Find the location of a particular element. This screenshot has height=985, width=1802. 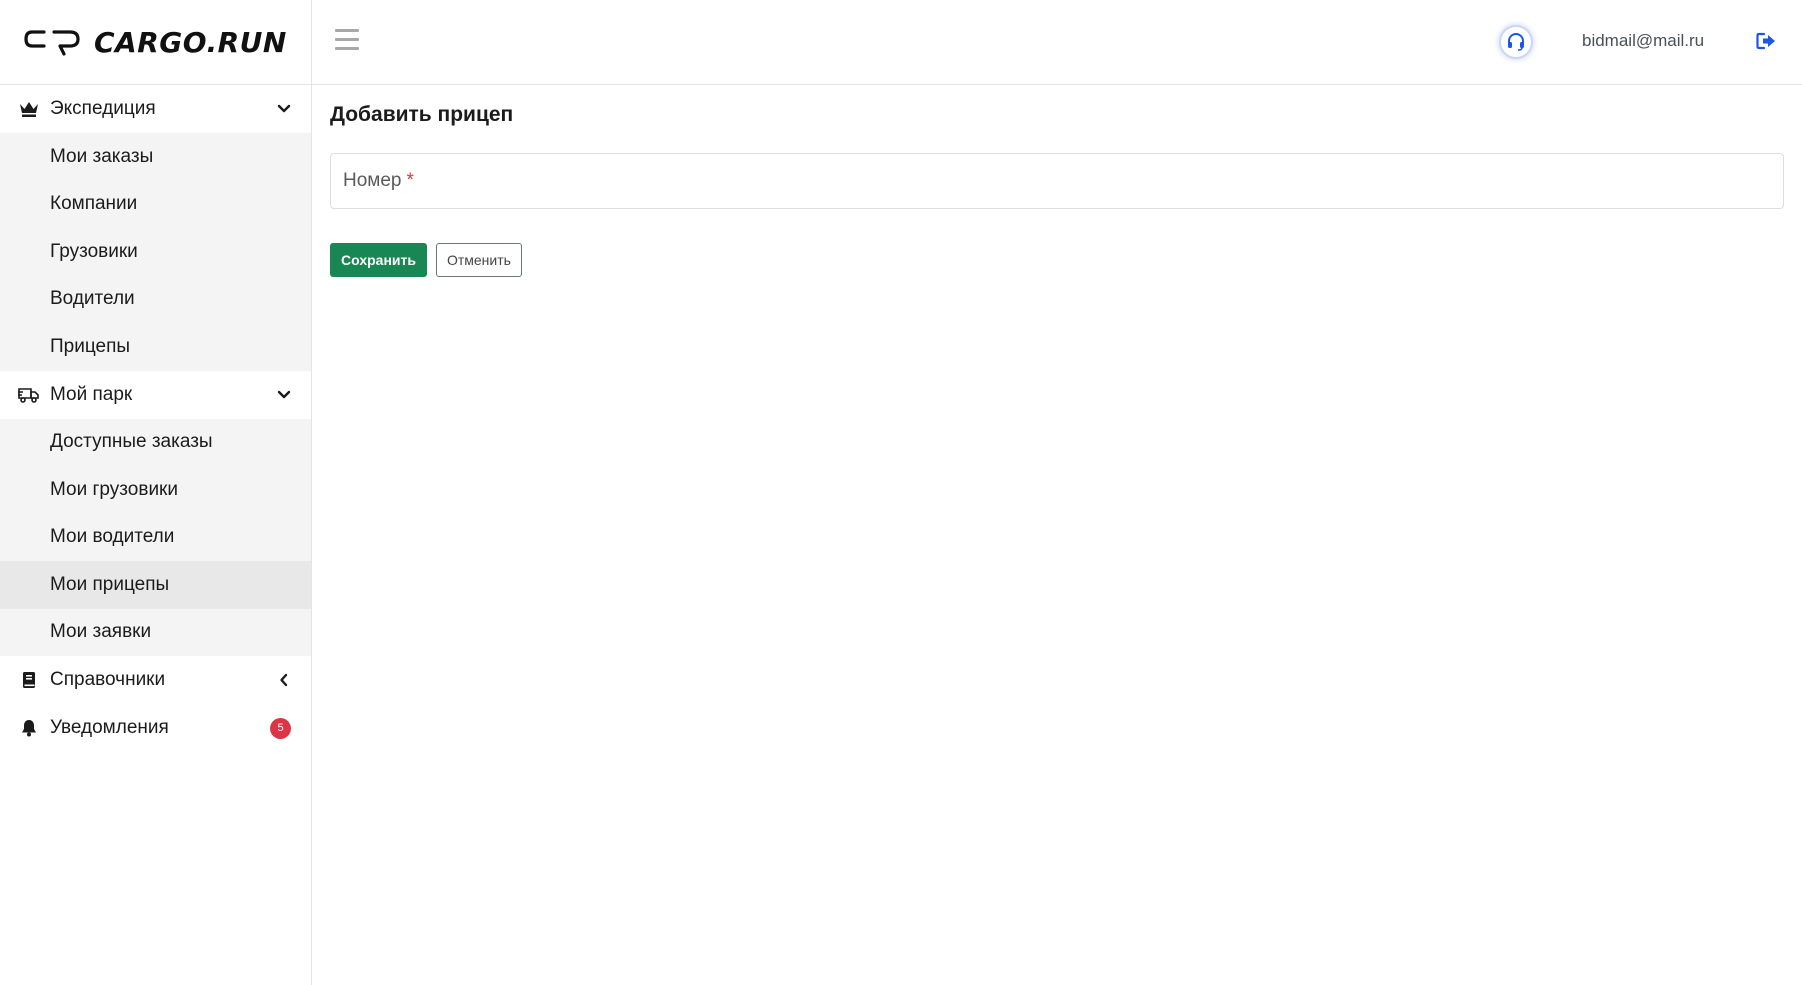

user-email: bidmail@mail.ru is located at coordinates (1643, 41).